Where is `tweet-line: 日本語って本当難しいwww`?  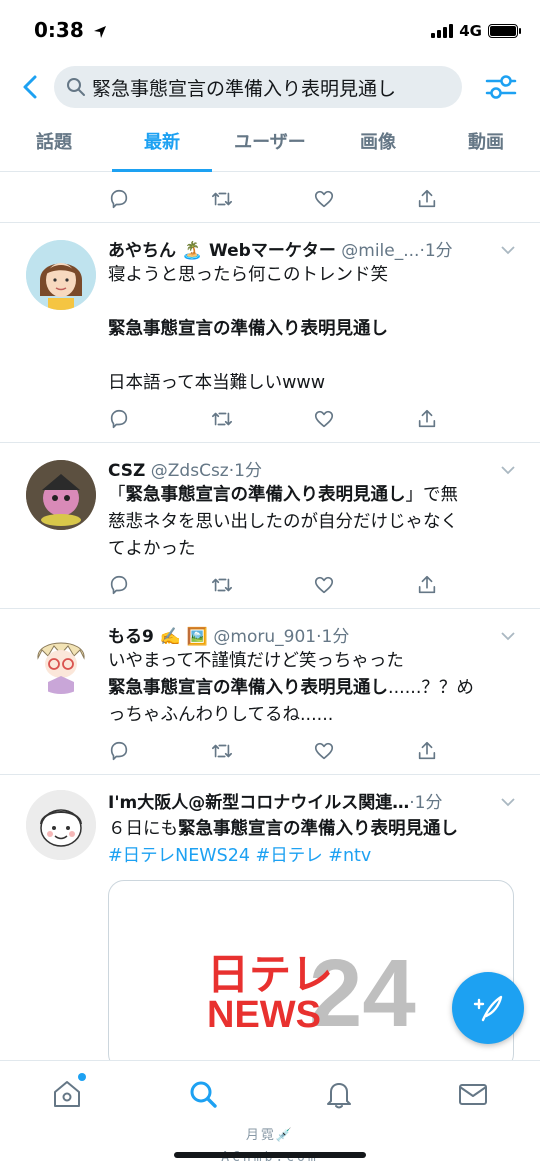
tweet-line: 日本語って本当難しいwww is located at coordinates (217, 383).